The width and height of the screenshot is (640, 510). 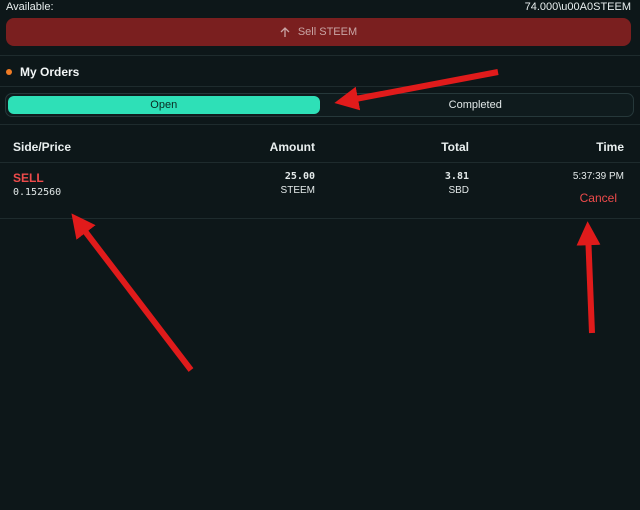 I want to click on order-amount-value: 25.00, so click(x=299, y=176).